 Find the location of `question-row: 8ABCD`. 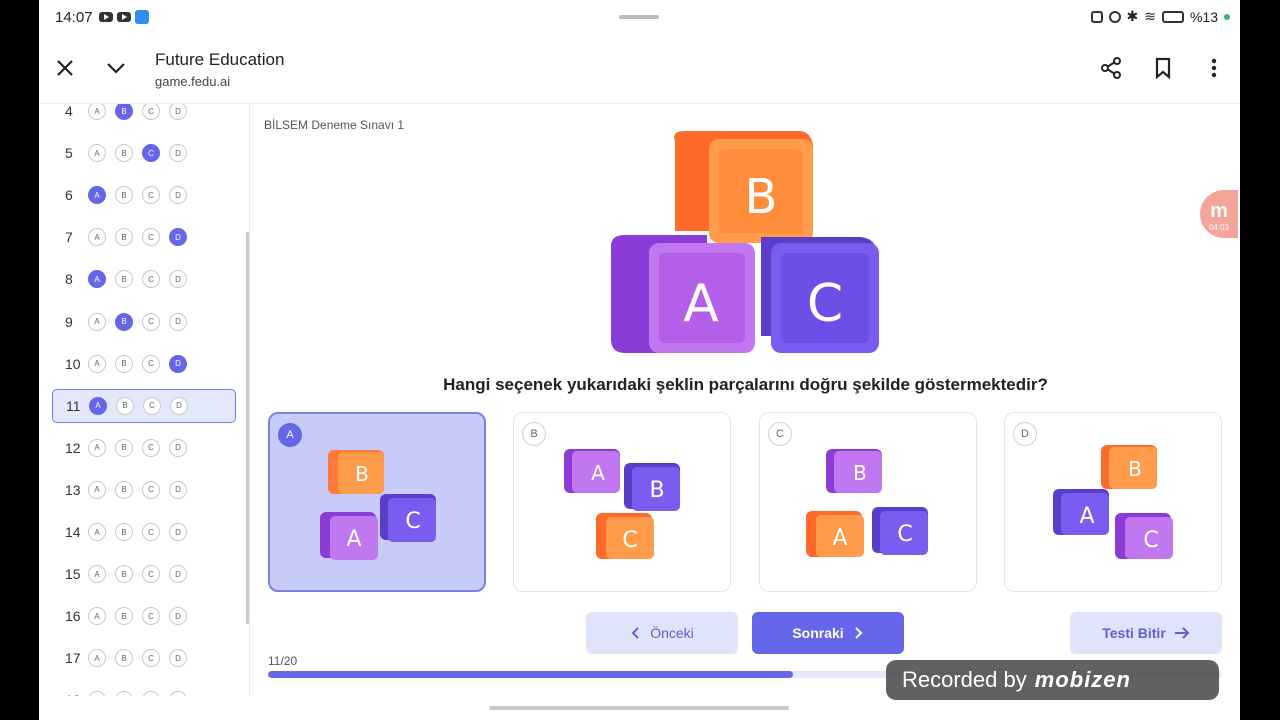

question-row: 8ABCD is located at coordinates (144, 279).